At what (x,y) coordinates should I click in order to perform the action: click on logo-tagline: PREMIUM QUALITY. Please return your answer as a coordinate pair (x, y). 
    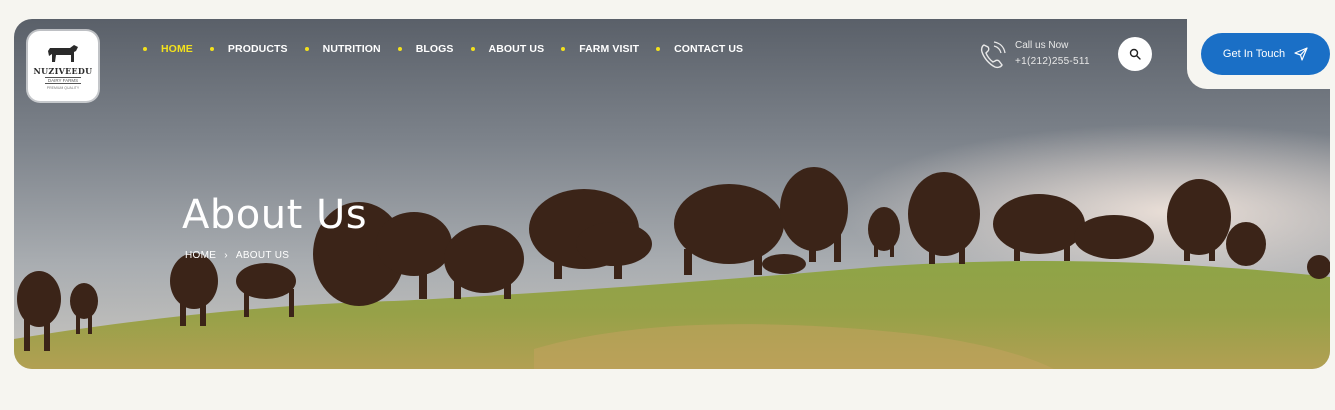
    Looking at the image, I should click on (63, 88).